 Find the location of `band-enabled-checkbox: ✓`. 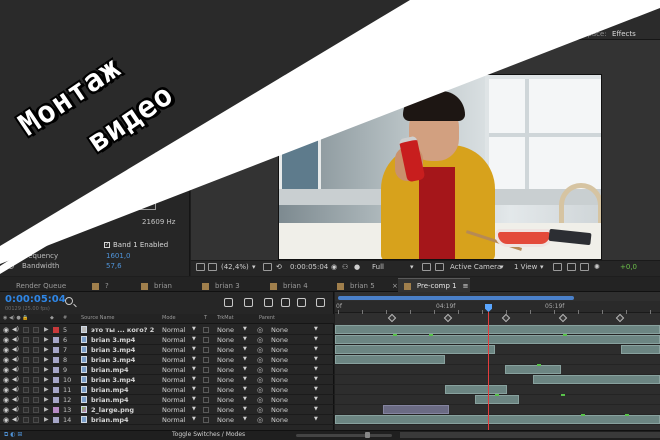

band-enabled-checkbox: ✓ is located at coordinates (107, 245).